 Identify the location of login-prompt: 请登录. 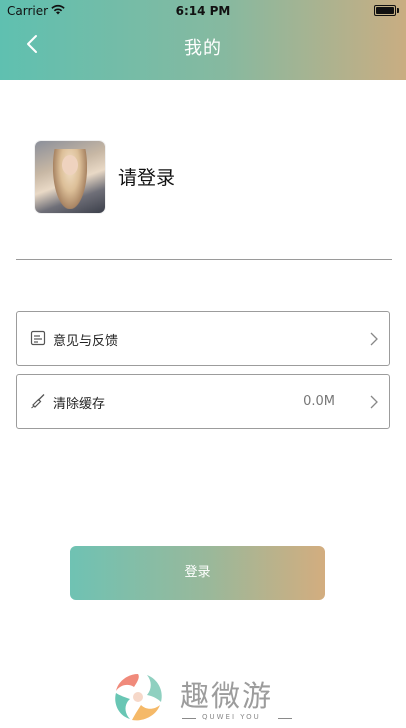
(146, 176).